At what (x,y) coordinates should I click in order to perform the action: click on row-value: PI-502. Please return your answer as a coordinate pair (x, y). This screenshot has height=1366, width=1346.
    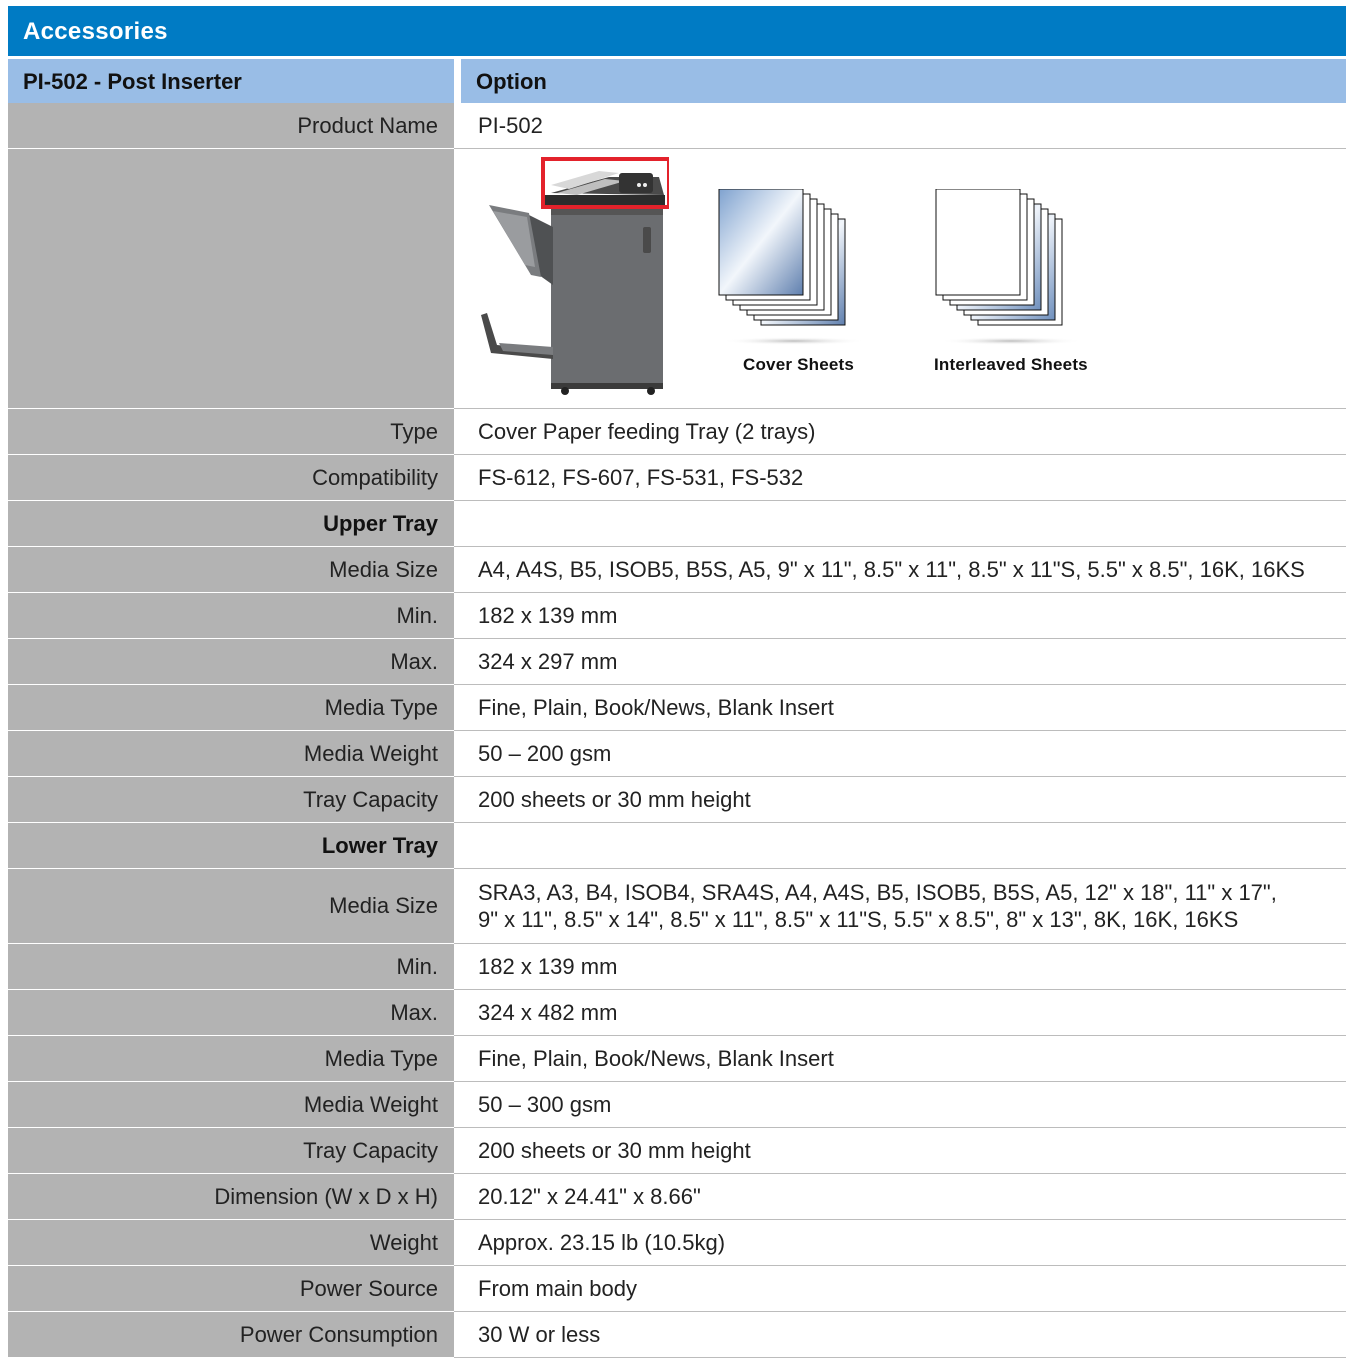
    Looking at the image, I should click on (510, 125).